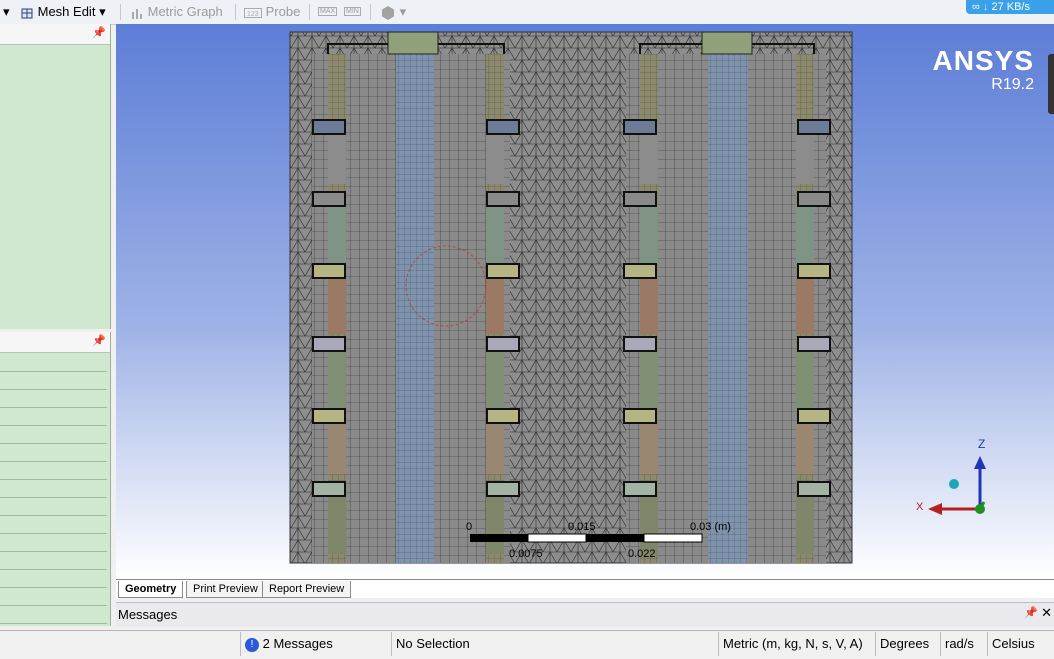 The height and width of the screenshot is (659, 1054). I want to click on network-speed: 27 KB/s, so click(1010, 7).